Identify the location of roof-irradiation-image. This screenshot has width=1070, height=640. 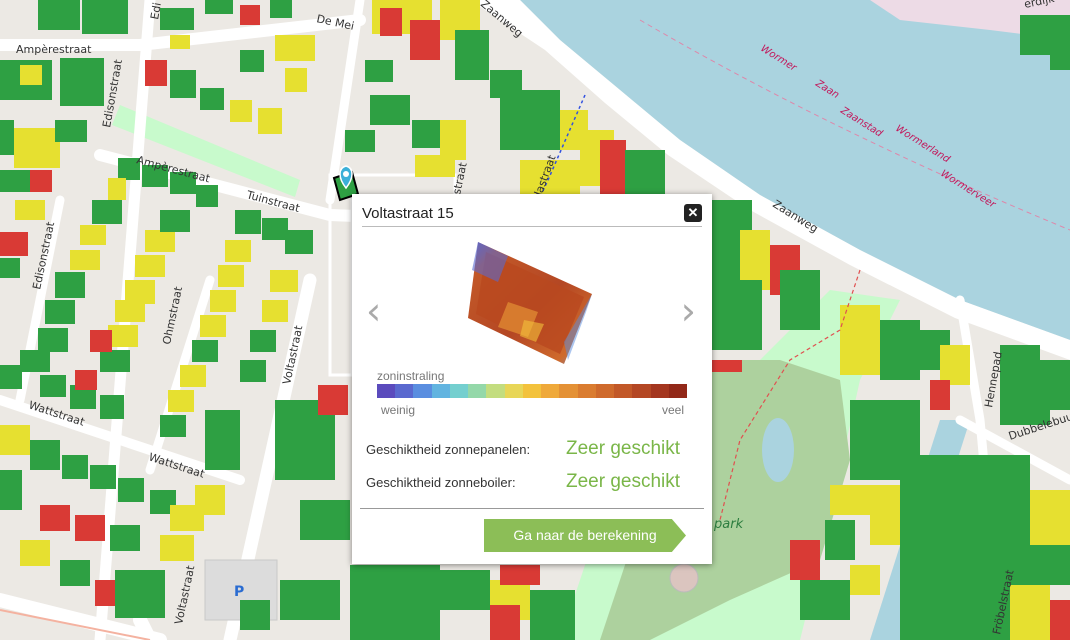
(530, 303).